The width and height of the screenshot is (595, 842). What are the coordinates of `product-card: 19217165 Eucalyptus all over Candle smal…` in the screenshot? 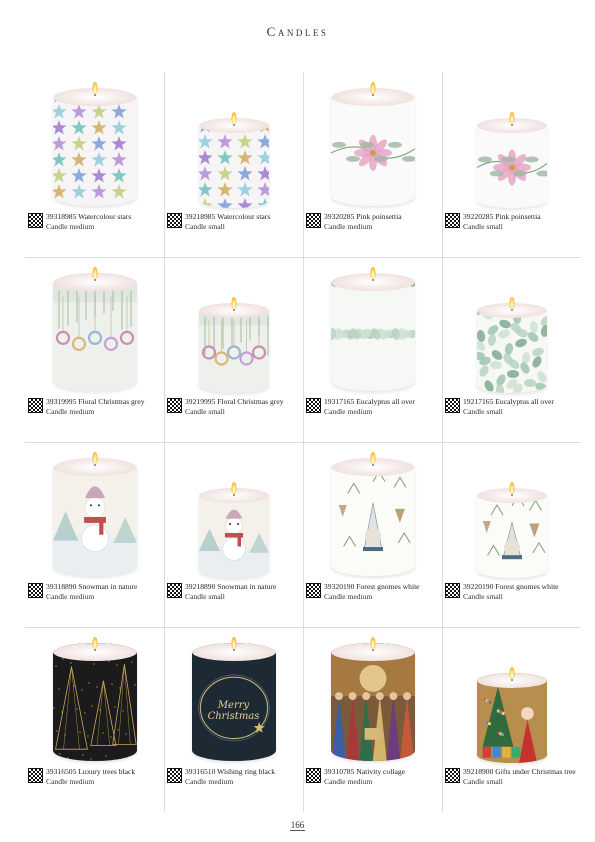 It's located at (511, 353).